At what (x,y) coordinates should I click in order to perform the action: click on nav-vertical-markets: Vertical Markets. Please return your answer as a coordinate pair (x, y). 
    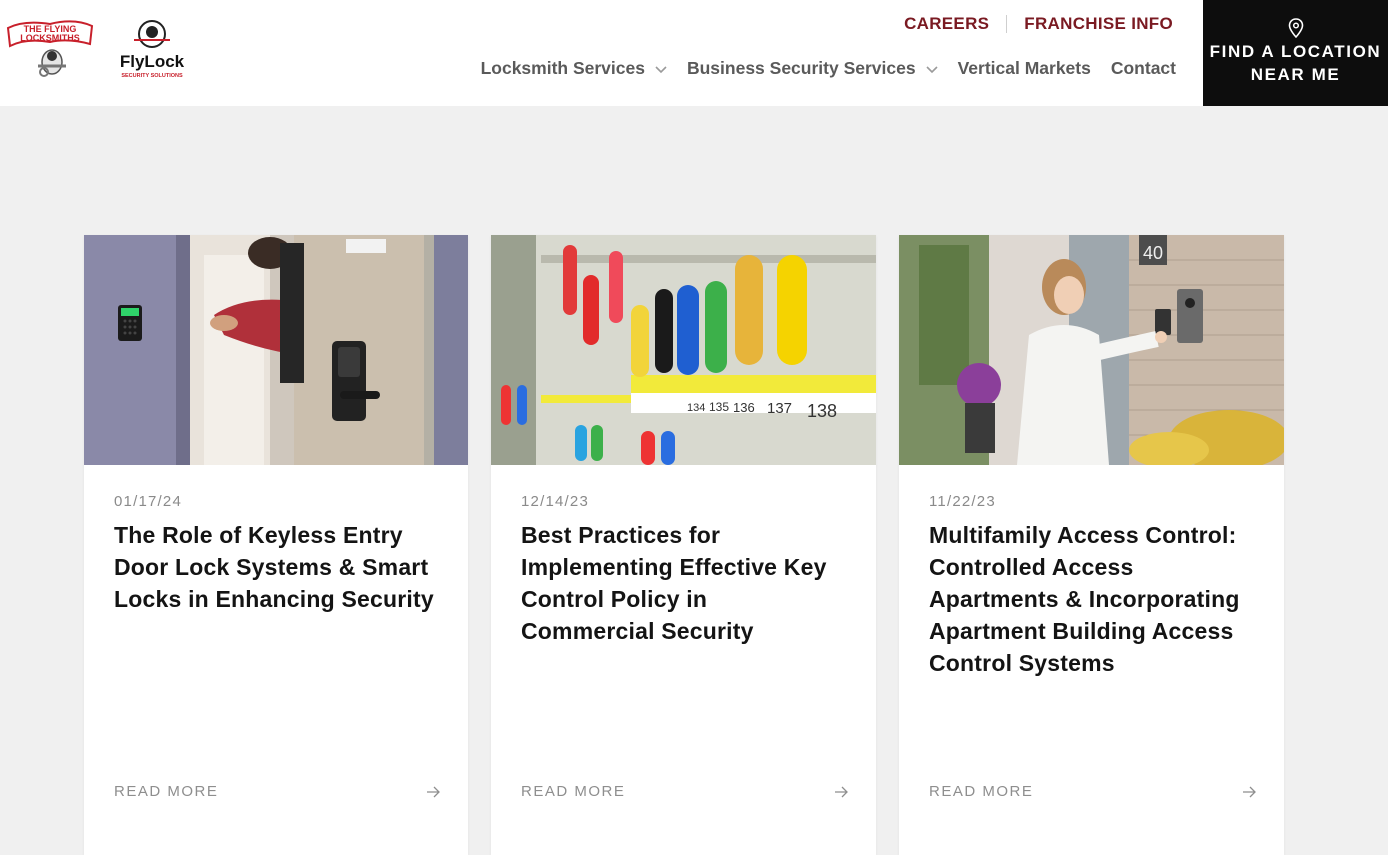
    Looking at the image, I should click on (1024, 68).